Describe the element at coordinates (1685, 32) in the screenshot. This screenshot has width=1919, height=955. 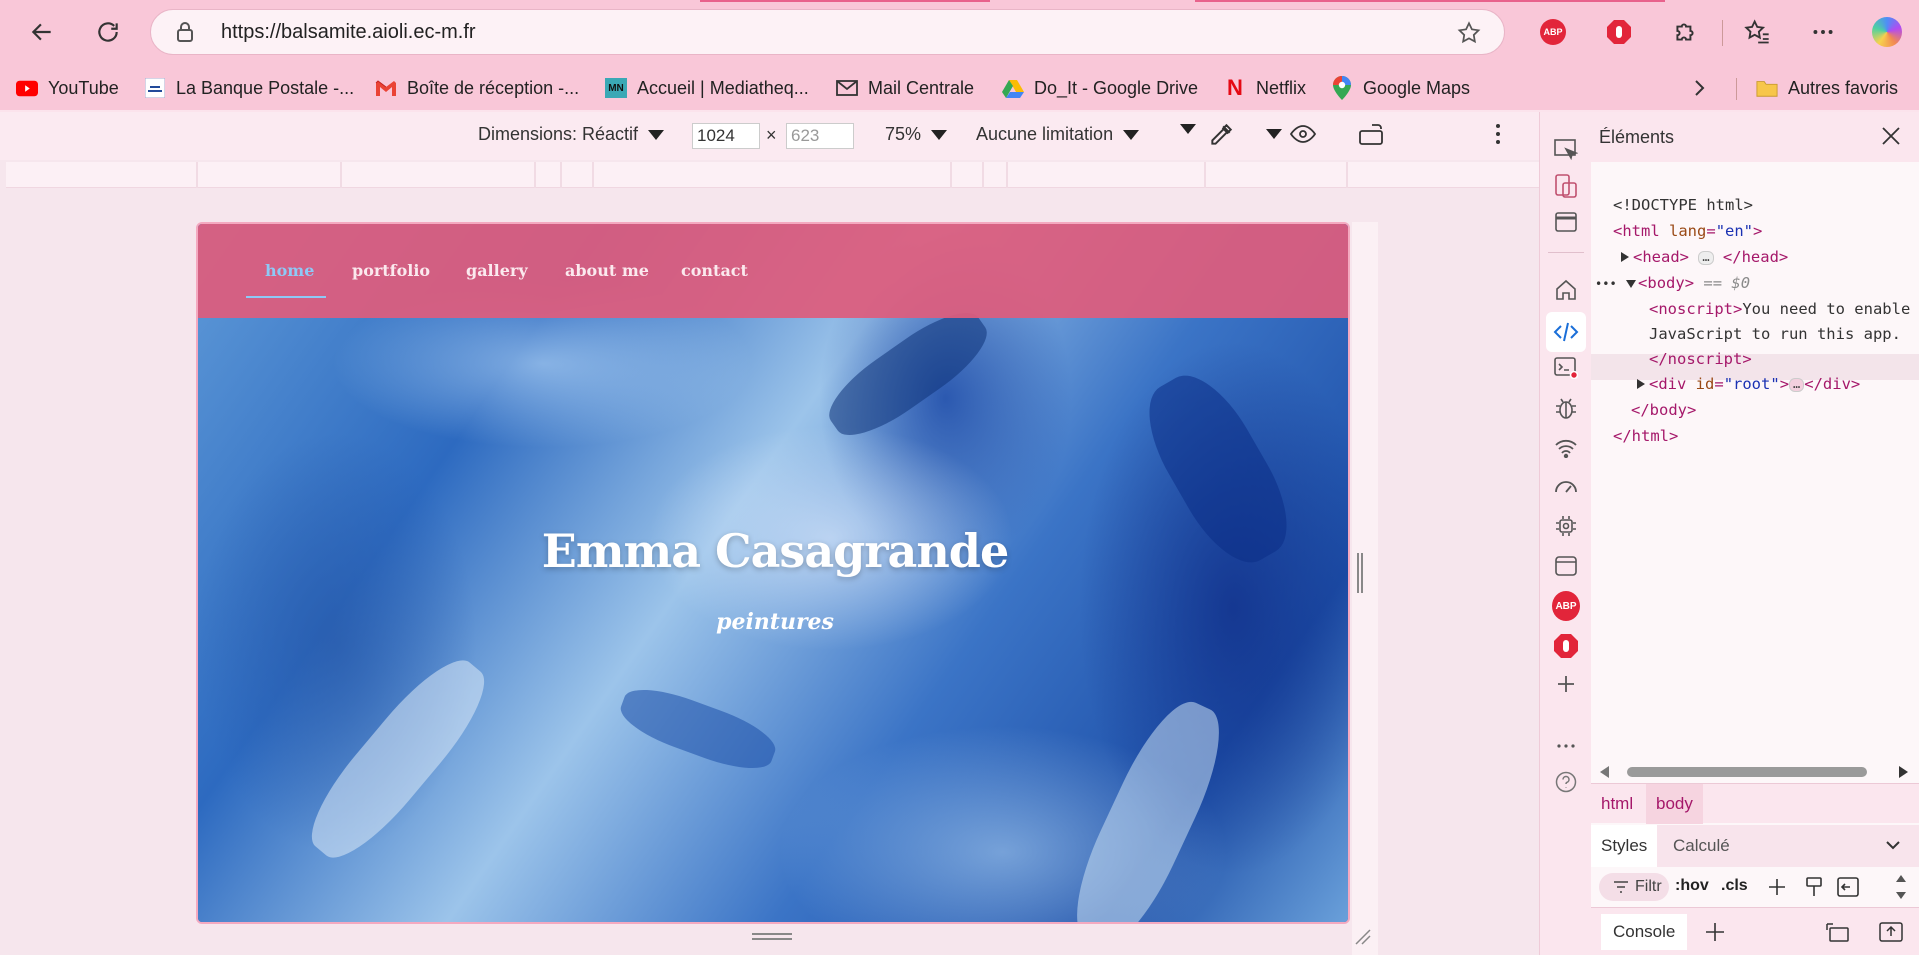
I see `extensions-button` at that location.